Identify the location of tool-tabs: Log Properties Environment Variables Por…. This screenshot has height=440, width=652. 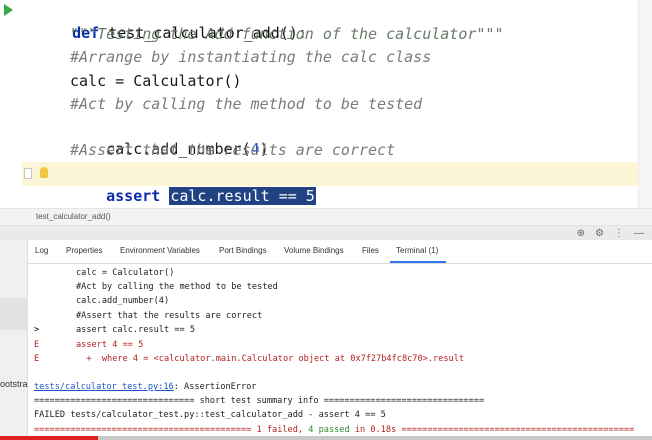
(340, 252).